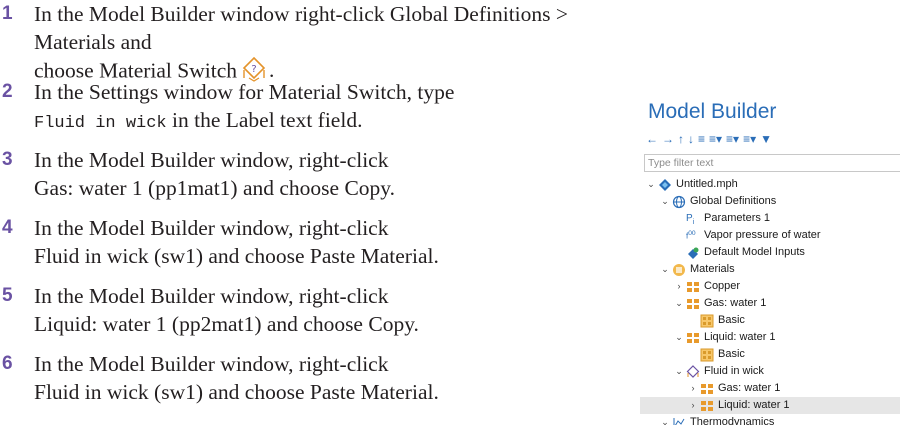 The height and width of the screenshot is (425, 900). What do you see at coordinates (732, 139) in the screenshot?
I see `expand-icon: ≡▾` at bounding box center [732, 139].